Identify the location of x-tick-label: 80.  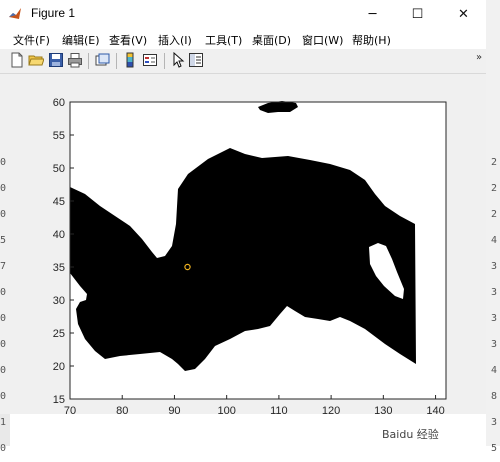
(122, 409).